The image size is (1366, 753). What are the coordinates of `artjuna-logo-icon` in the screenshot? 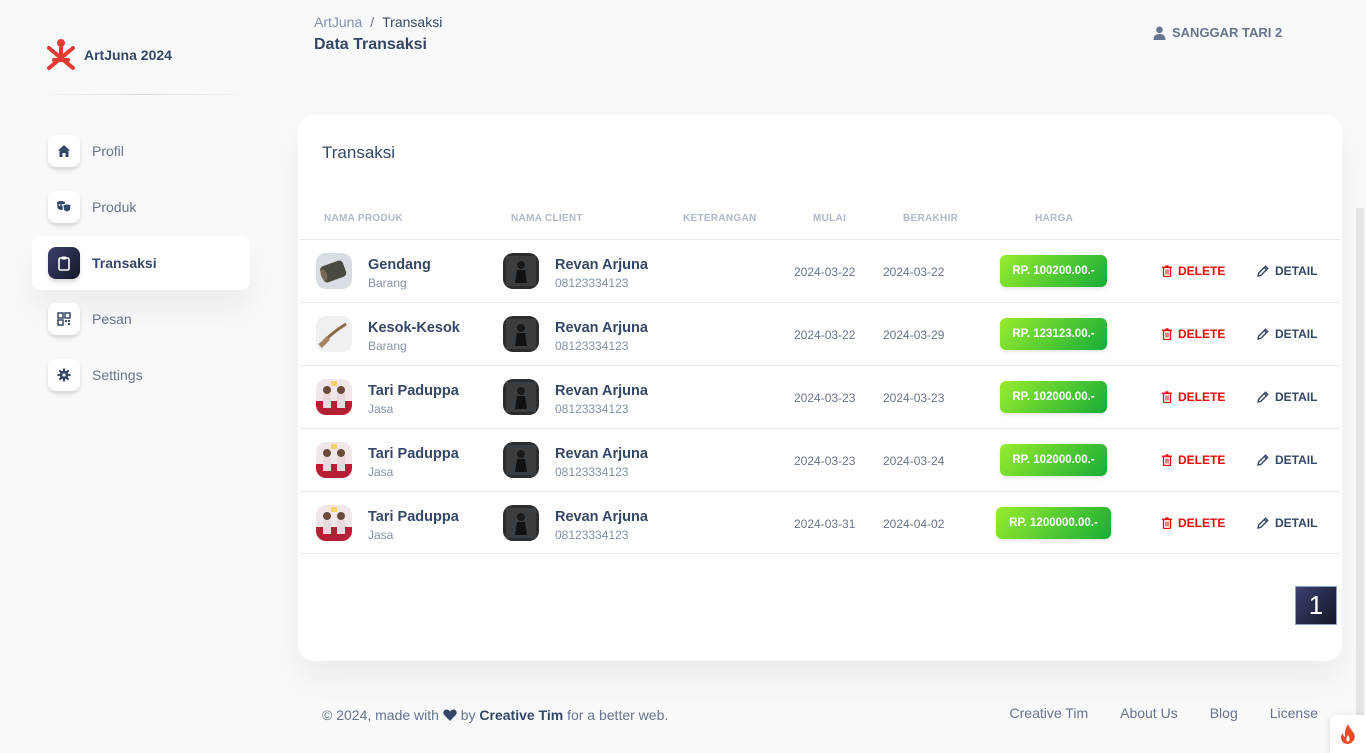 It's located at (61, 54).